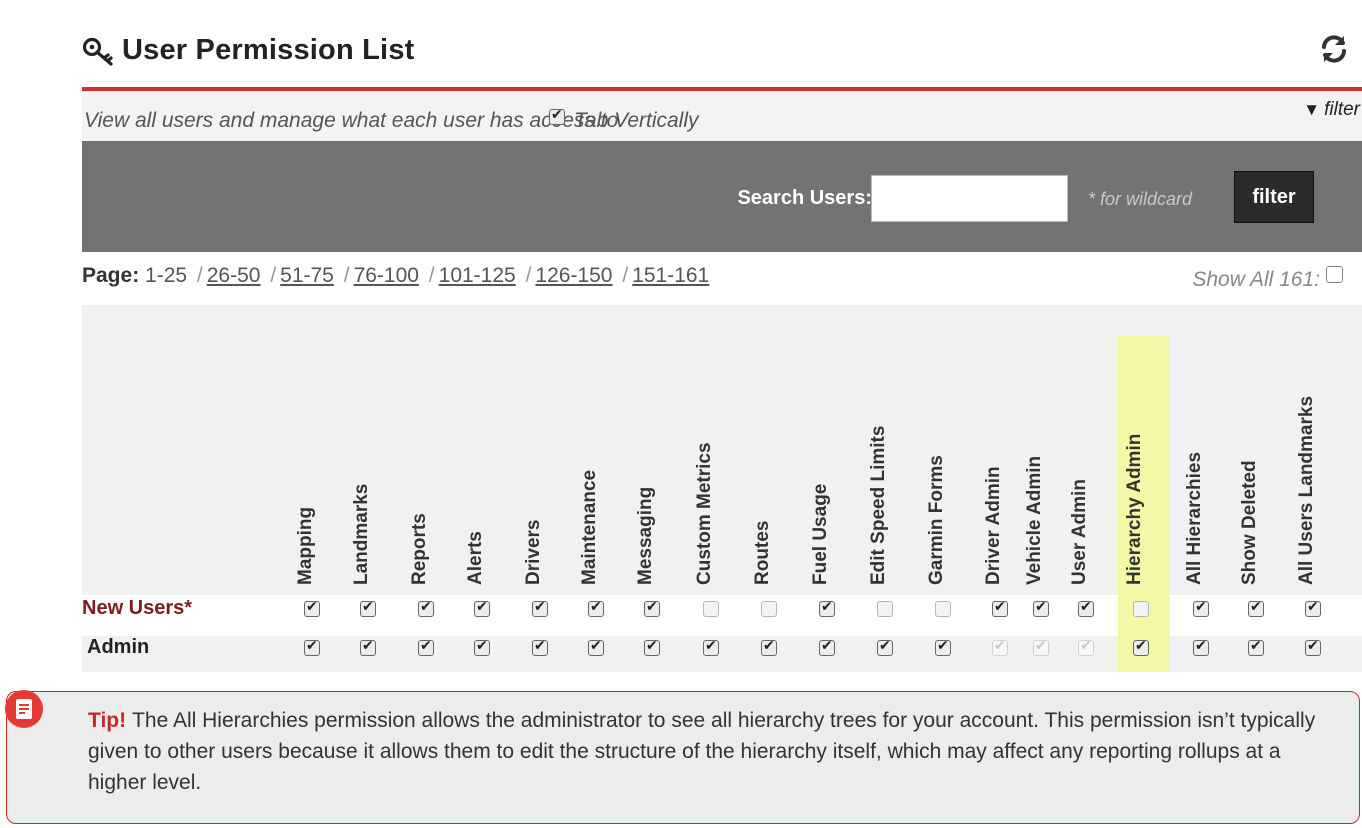 This screenshot has width=1362, height=828. What do you see at coordinates (118, 647) in the screenshot?
I see `row-user-name: Admin` at bounding box center [118, 647].